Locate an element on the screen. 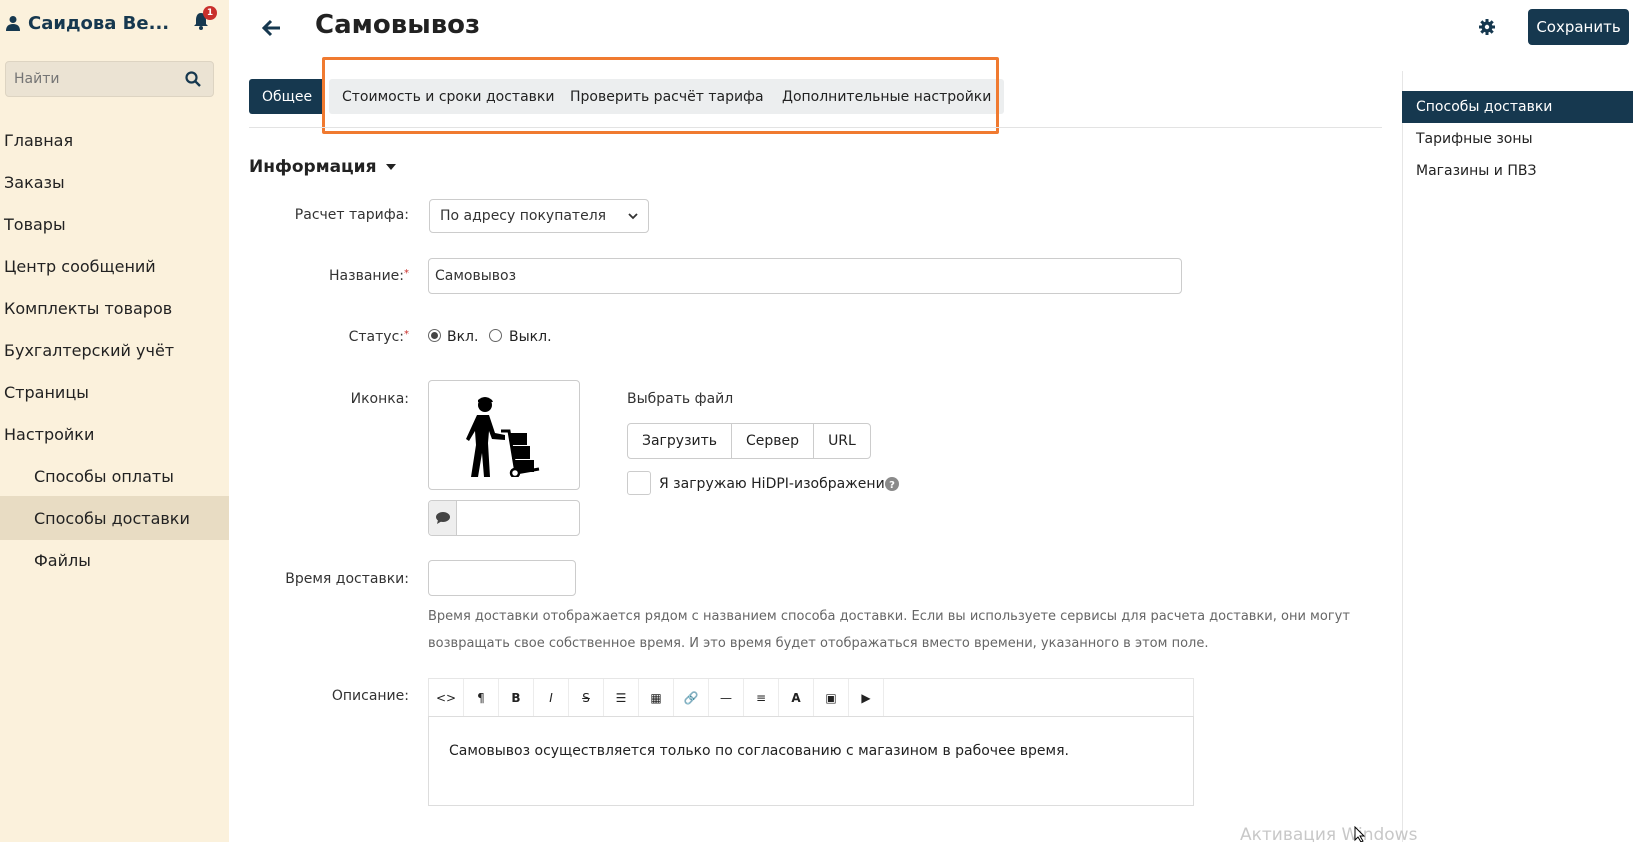 The width and height of the screenshot is (1641, 842). nav-item-label: Центр сообщений is located at coordinates (80, 266).